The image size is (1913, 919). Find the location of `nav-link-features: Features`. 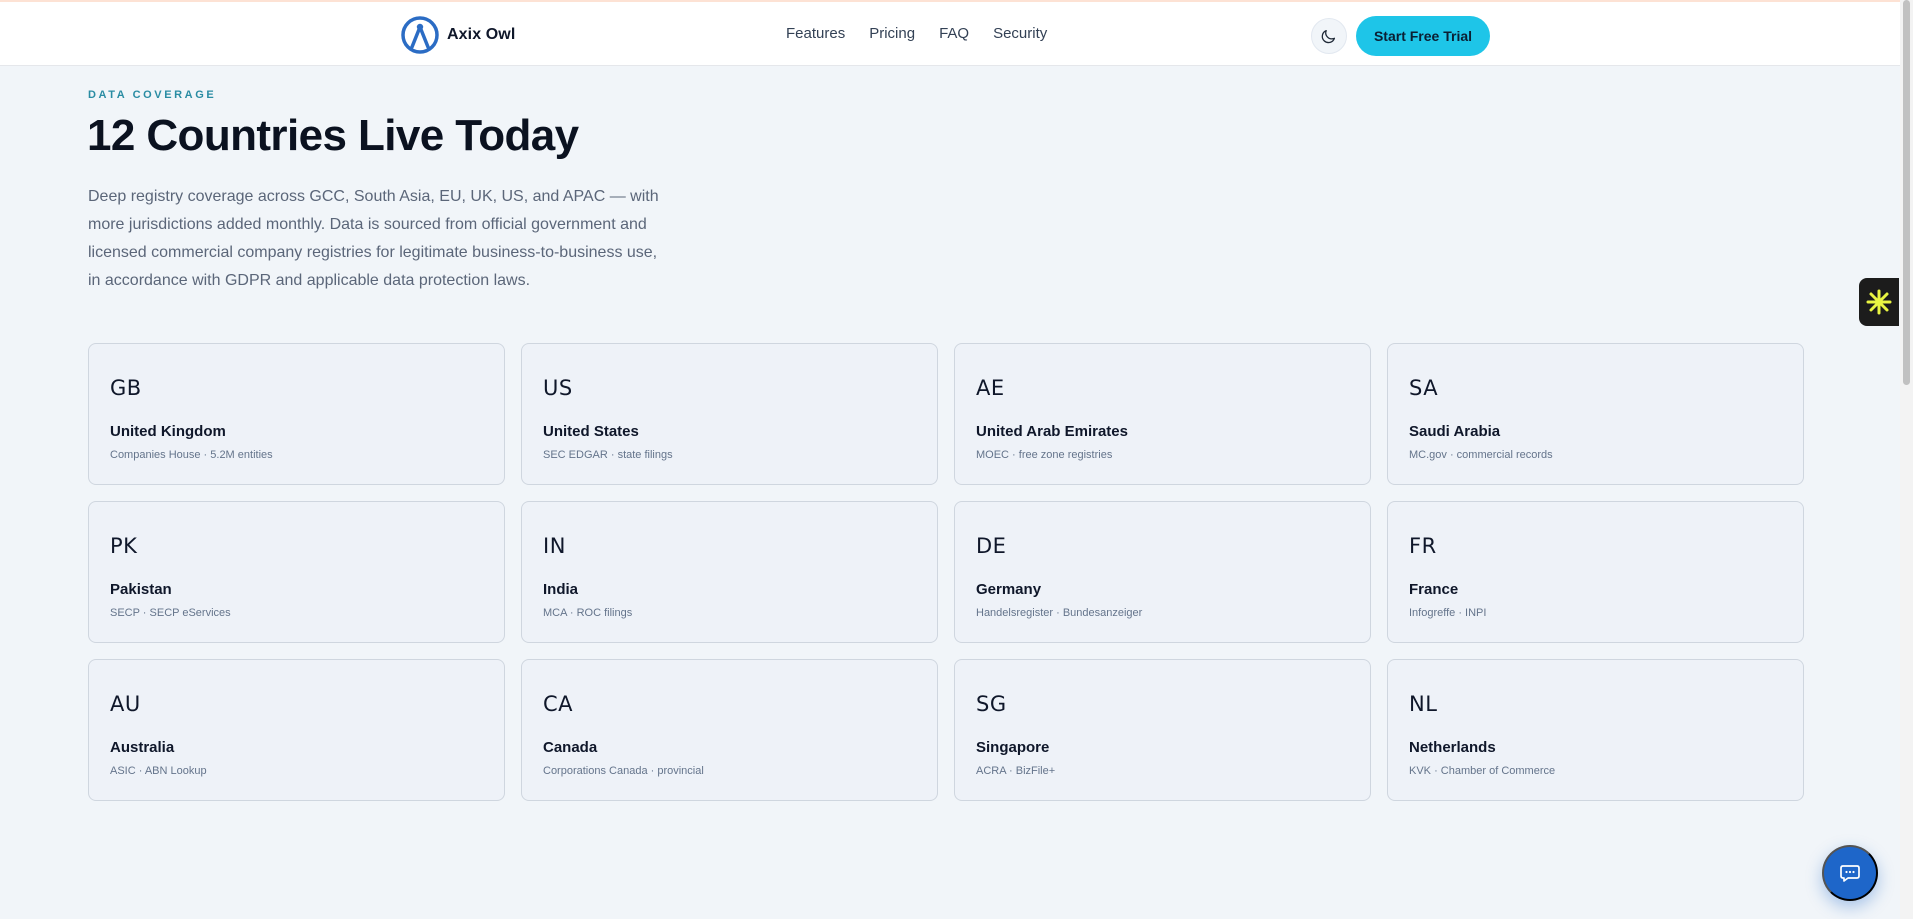

nav-link-features: Features is located at coordinates (815, 33).